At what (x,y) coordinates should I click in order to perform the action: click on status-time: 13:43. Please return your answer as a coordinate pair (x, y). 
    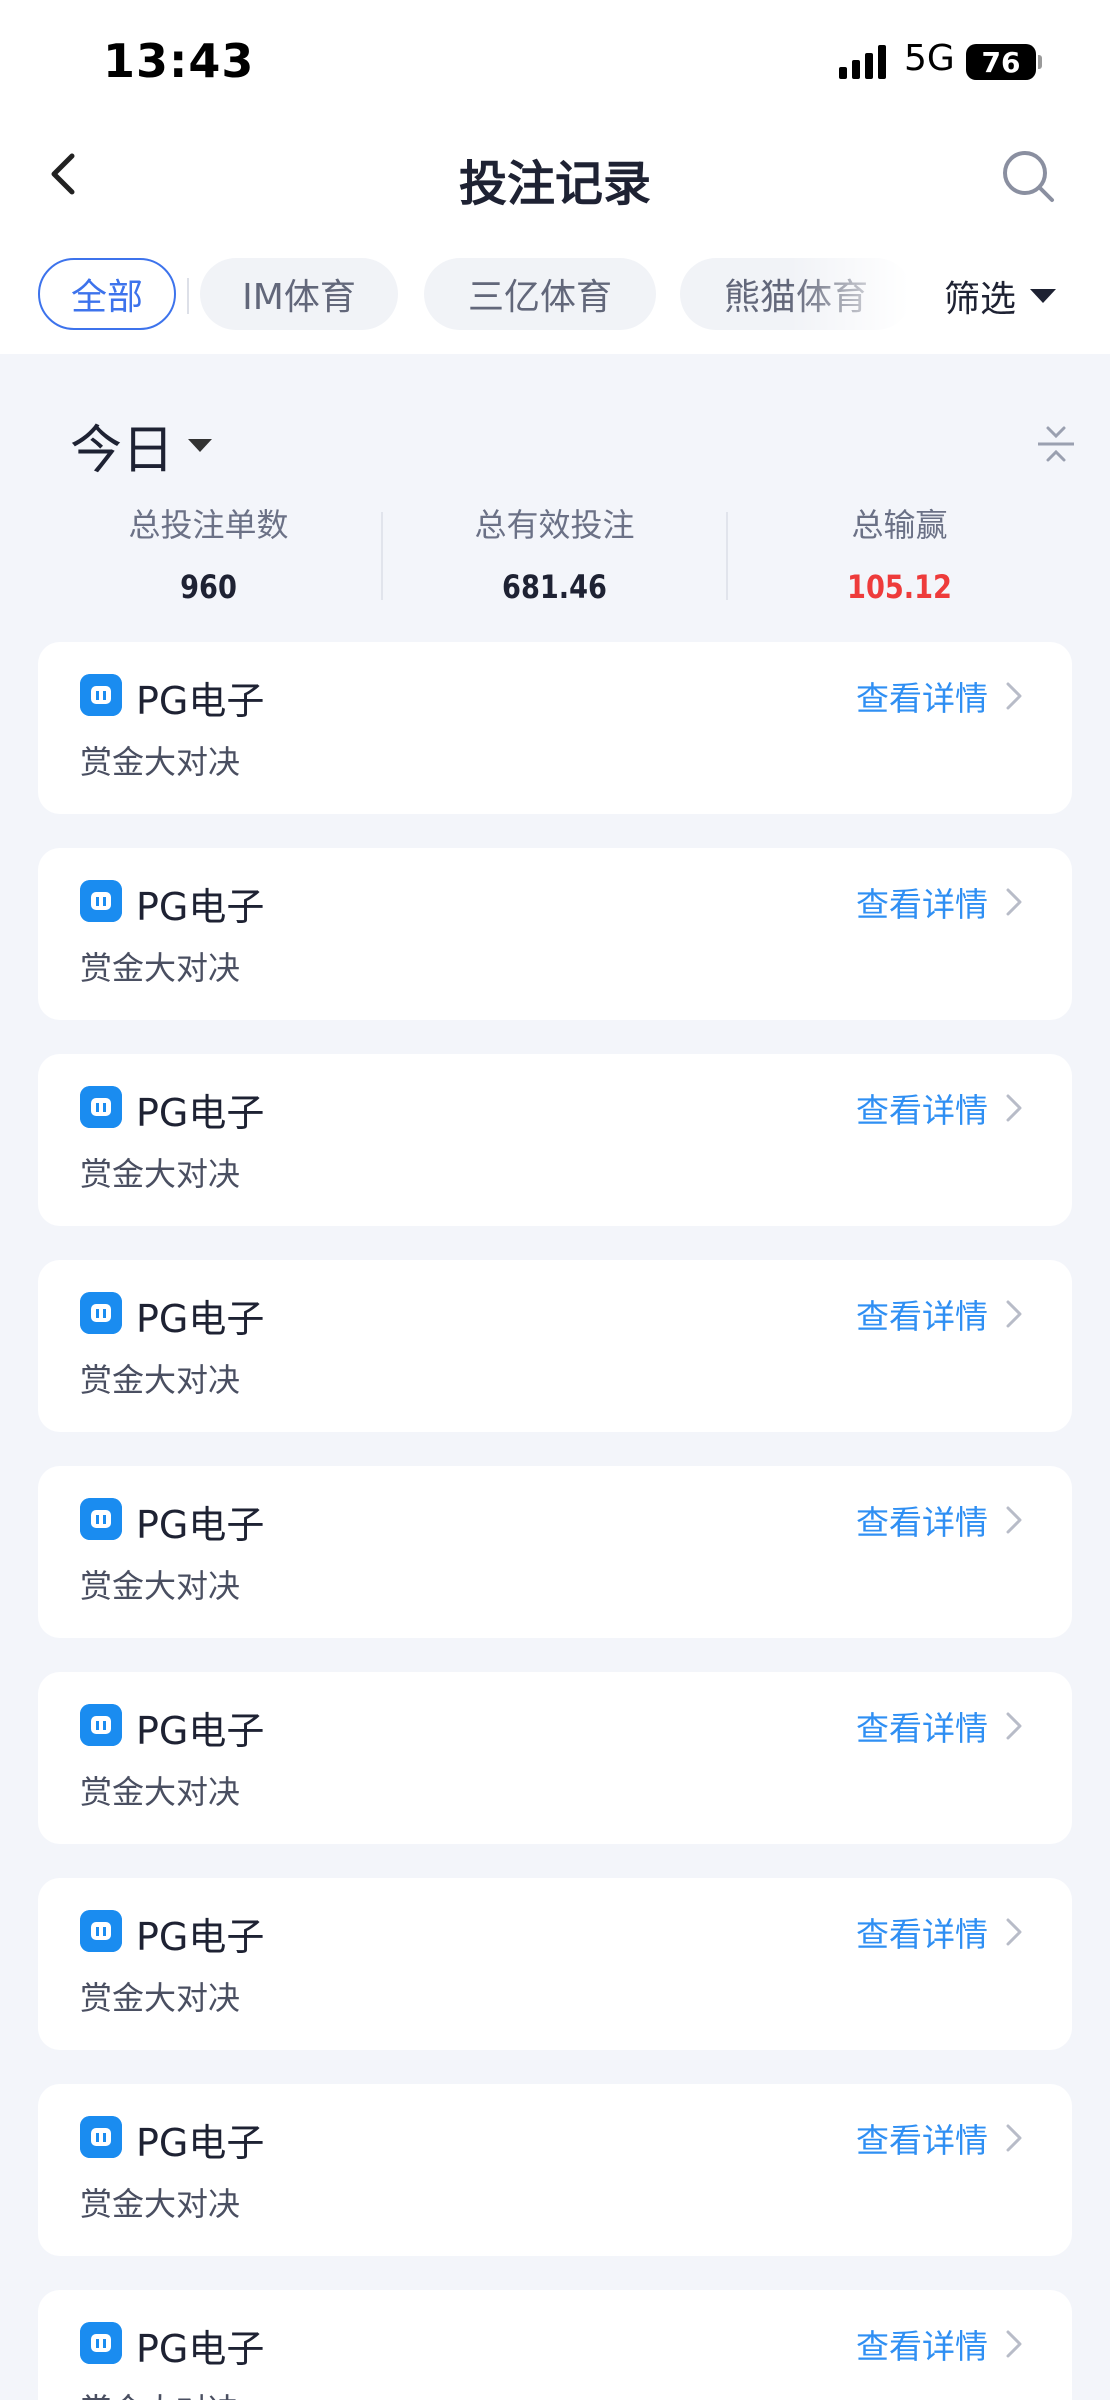
    Looking at the image, I should click on (179, 61).